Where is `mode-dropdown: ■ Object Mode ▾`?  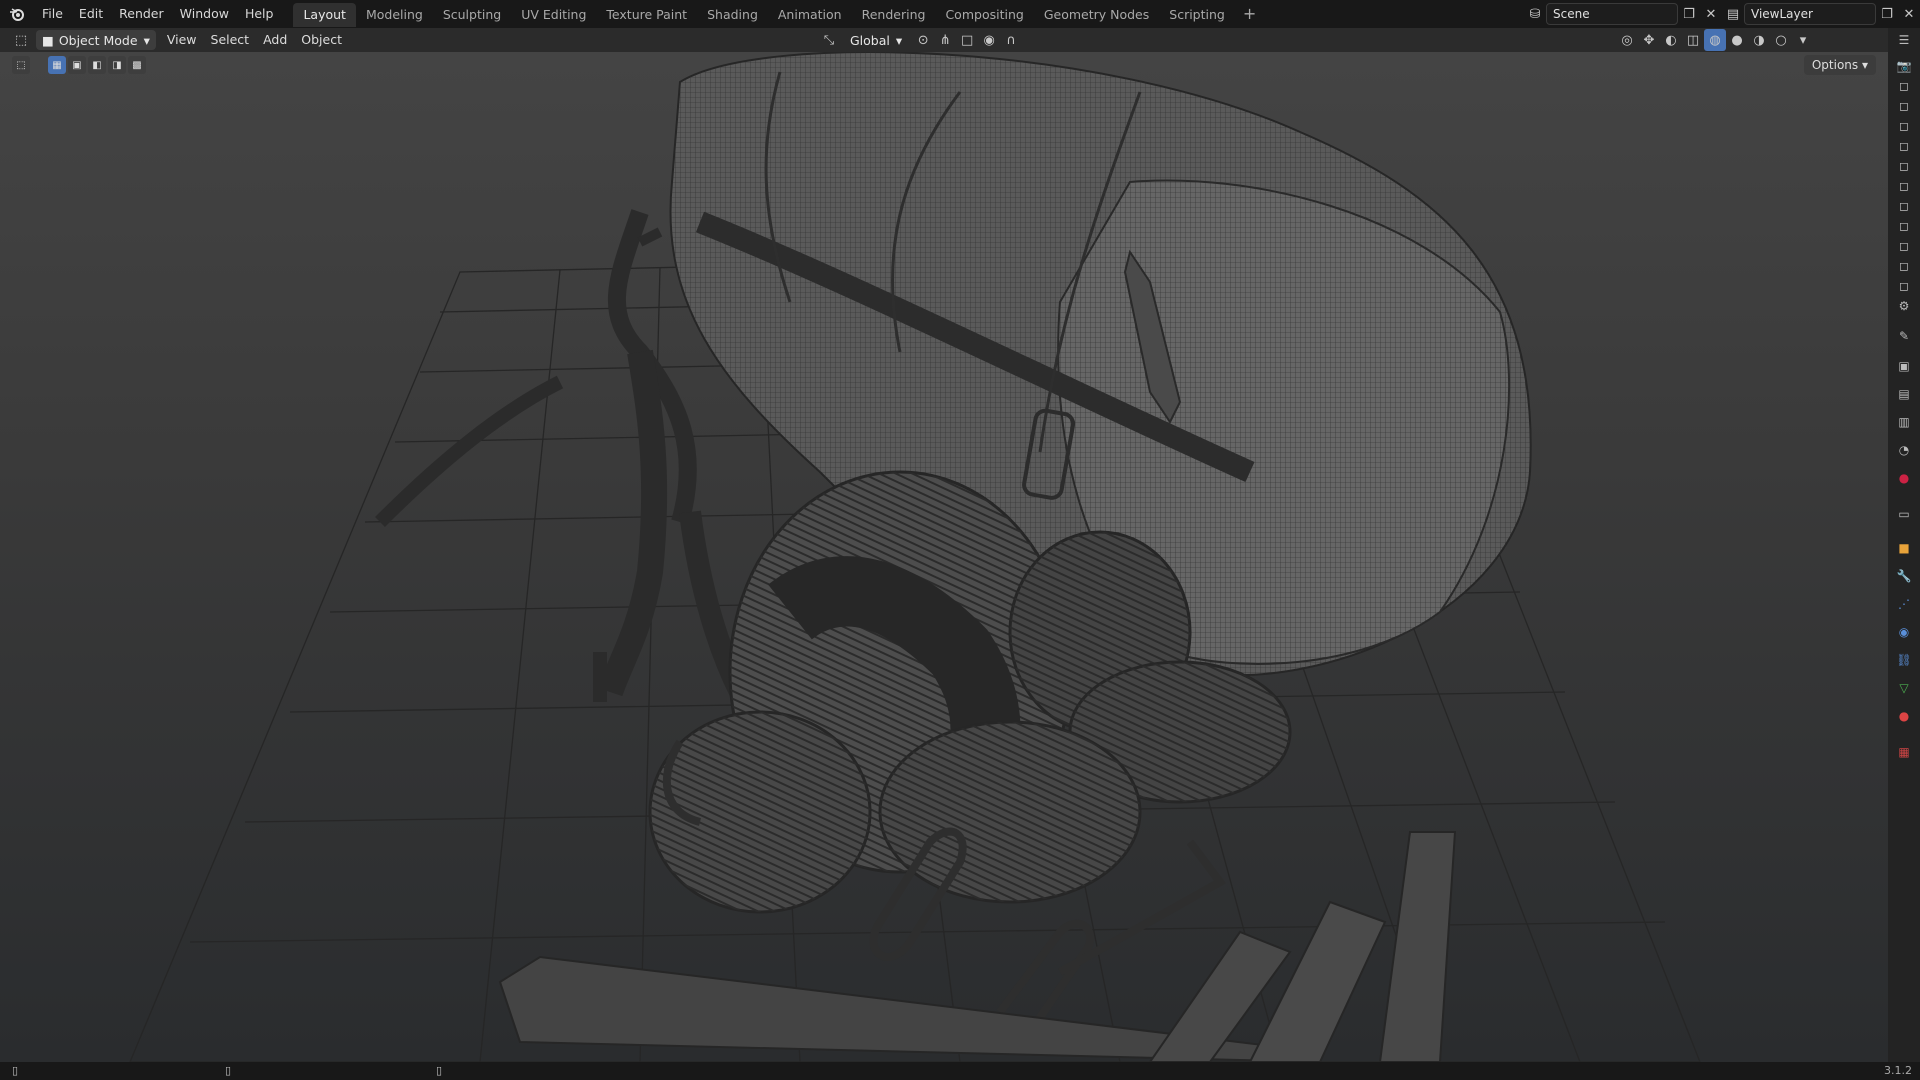 mode-dropdown: ■ Object Mode ▾ is located at coordinates (96, 40).